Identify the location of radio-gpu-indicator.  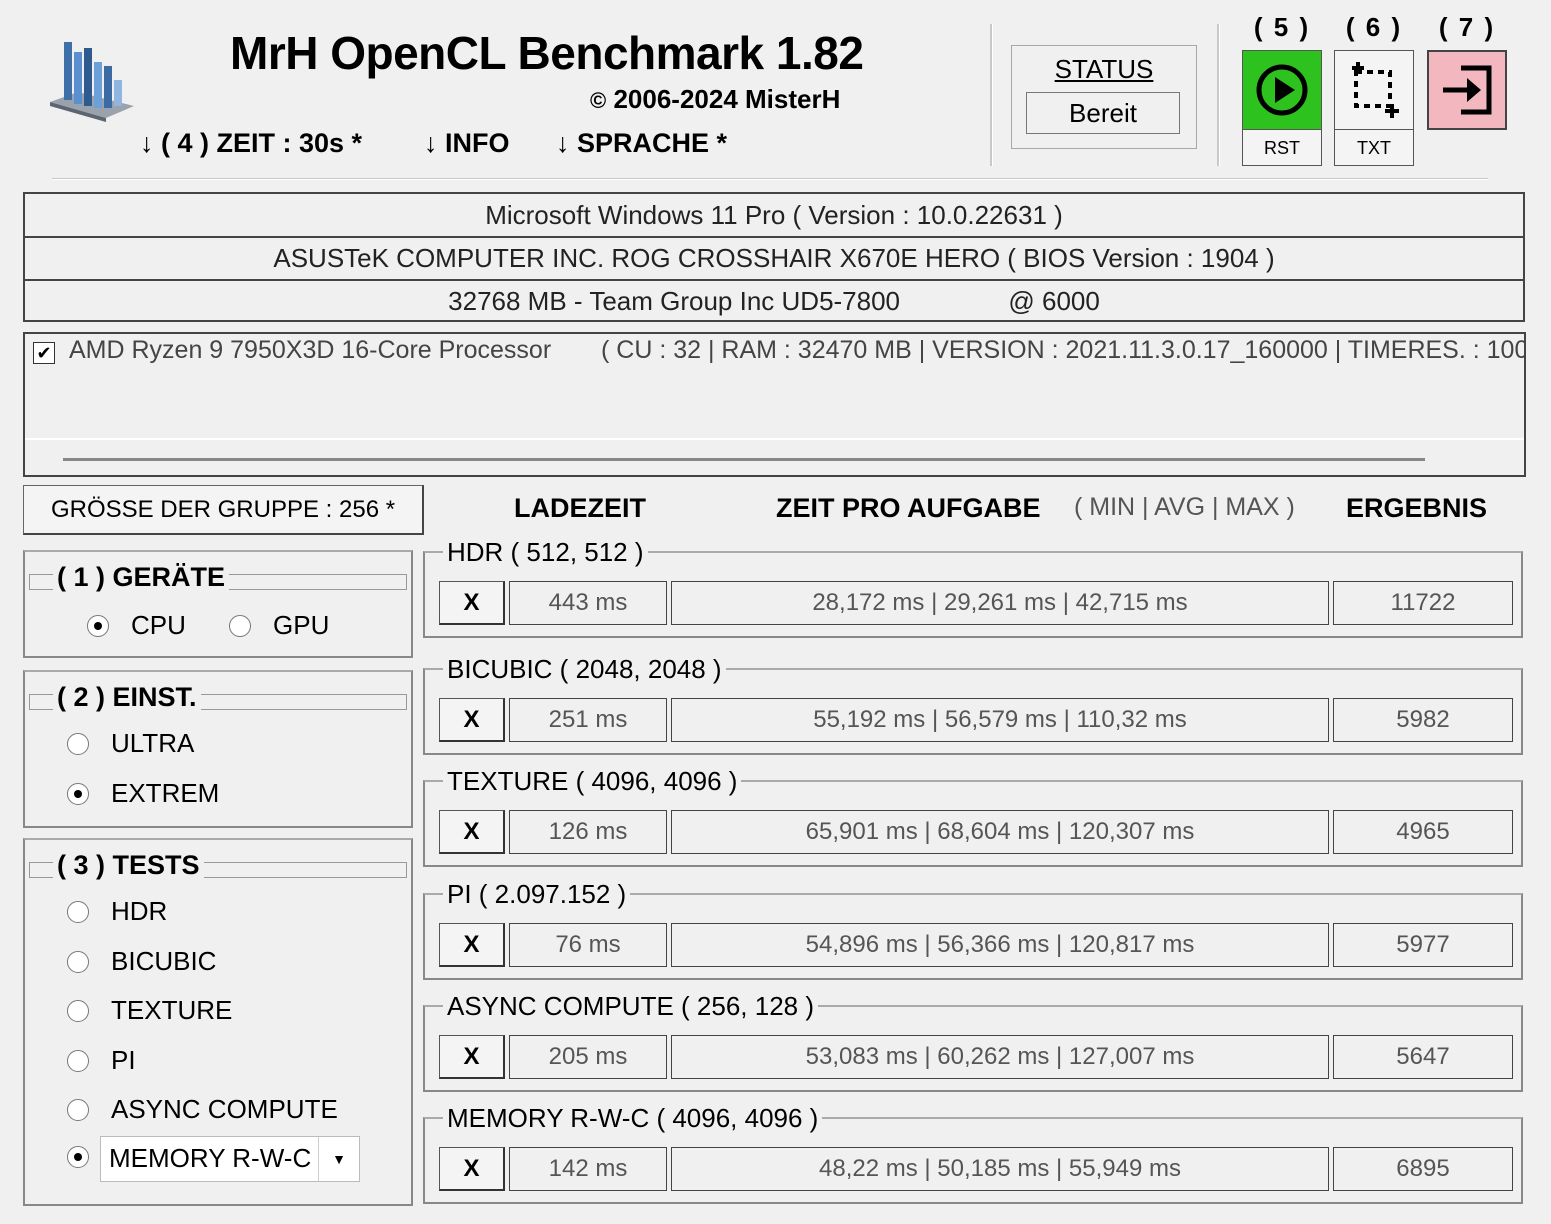
(240, 625).